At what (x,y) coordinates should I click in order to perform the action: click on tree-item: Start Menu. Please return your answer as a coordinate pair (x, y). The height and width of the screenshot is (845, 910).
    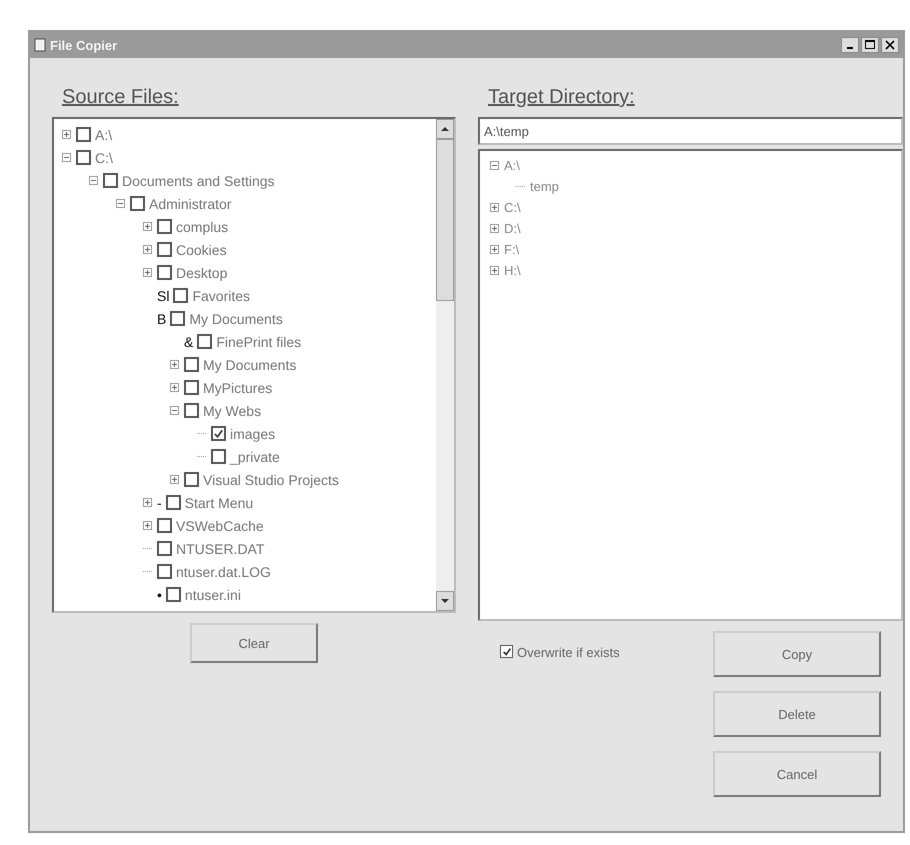
    Looking at the image, I should click on (219, 502).